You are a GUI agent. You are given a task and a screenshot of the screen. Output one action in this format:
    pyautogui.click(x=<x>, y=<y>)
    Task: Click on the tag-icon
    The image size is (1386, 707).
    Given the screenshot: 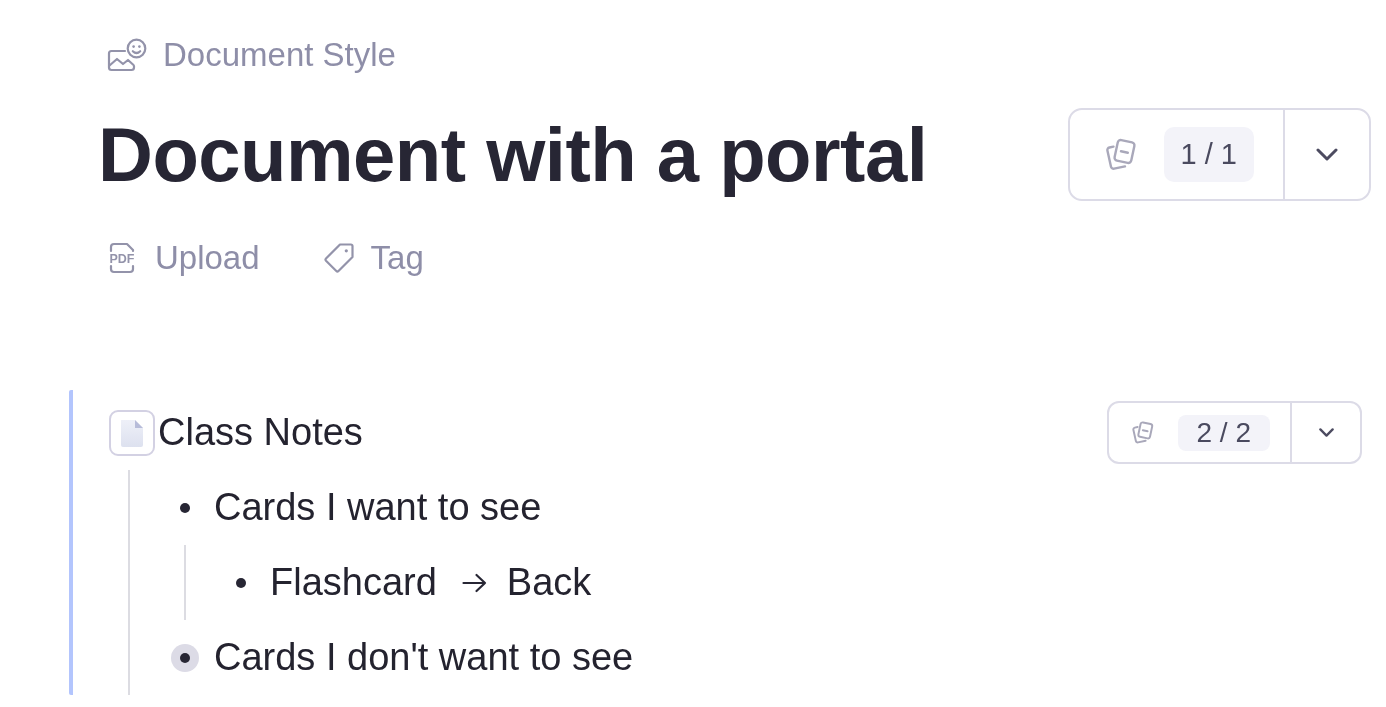 What is the action you would take?
    pyautogui.click(x=338, y=258)
    